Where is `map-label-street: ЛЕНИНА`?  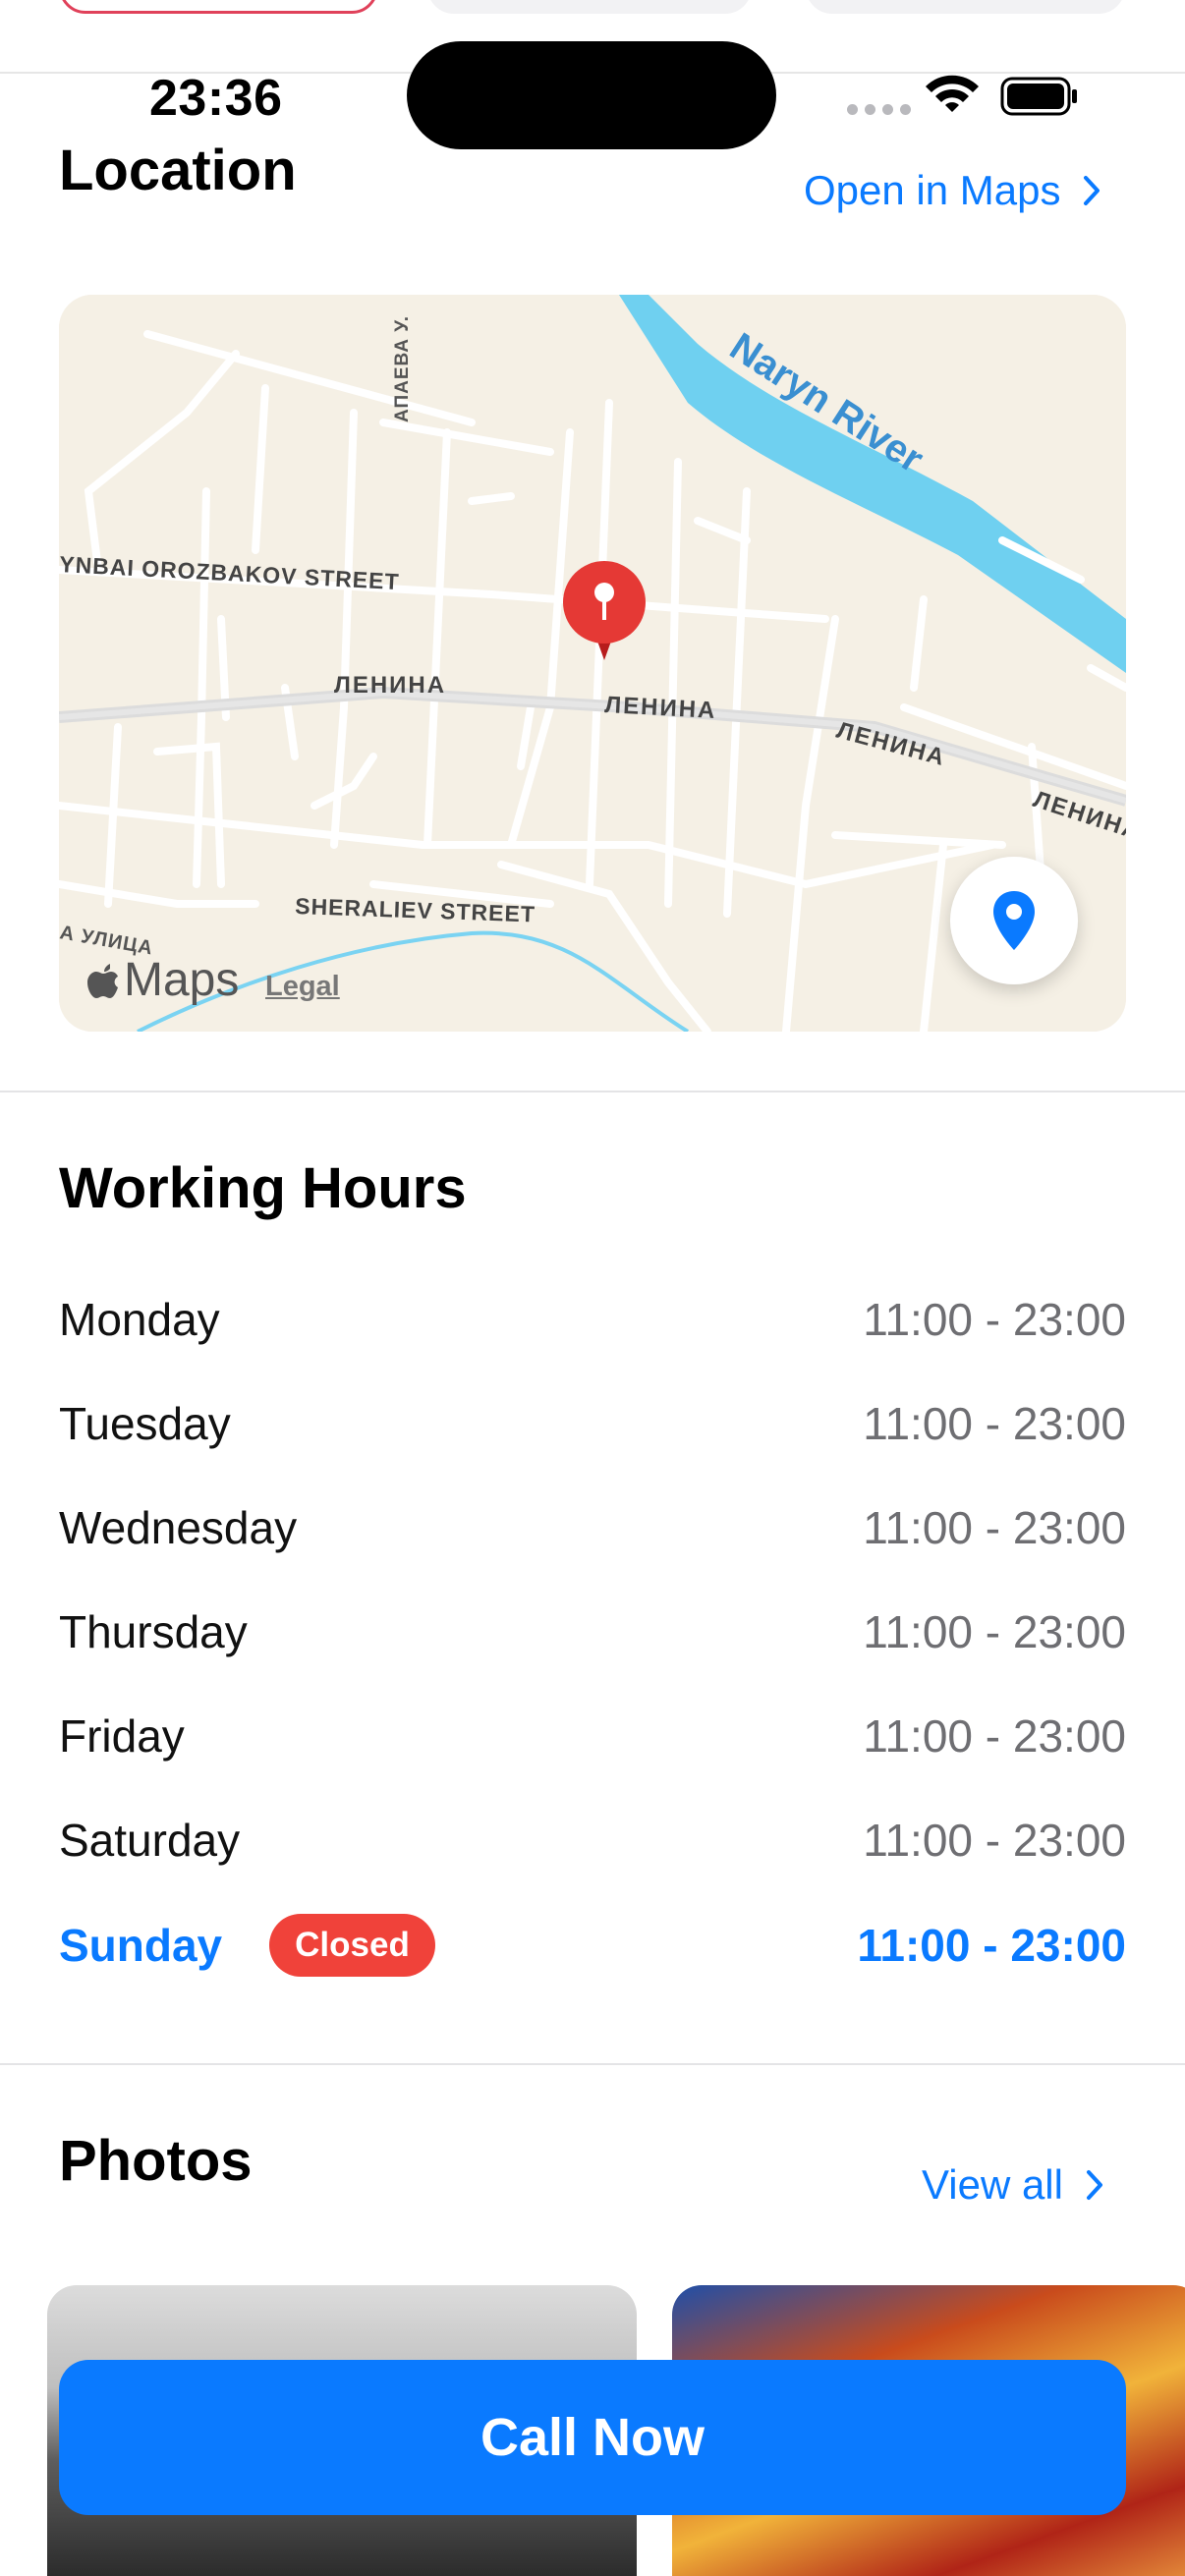
map-label-street: ЛЕНИНА is located at coordinates (390, 685).